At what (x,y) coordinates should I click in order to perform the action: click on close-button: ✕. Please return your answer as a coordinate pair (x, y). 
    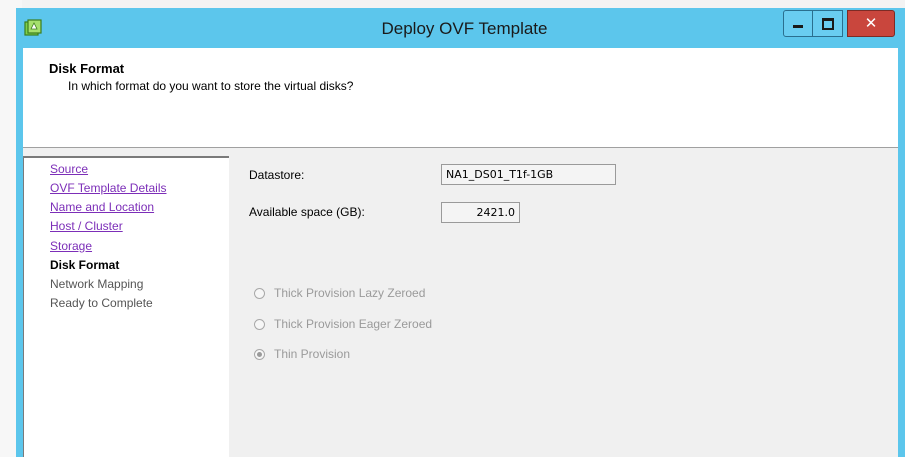
    Looking at the image, I should click on (871, 23).